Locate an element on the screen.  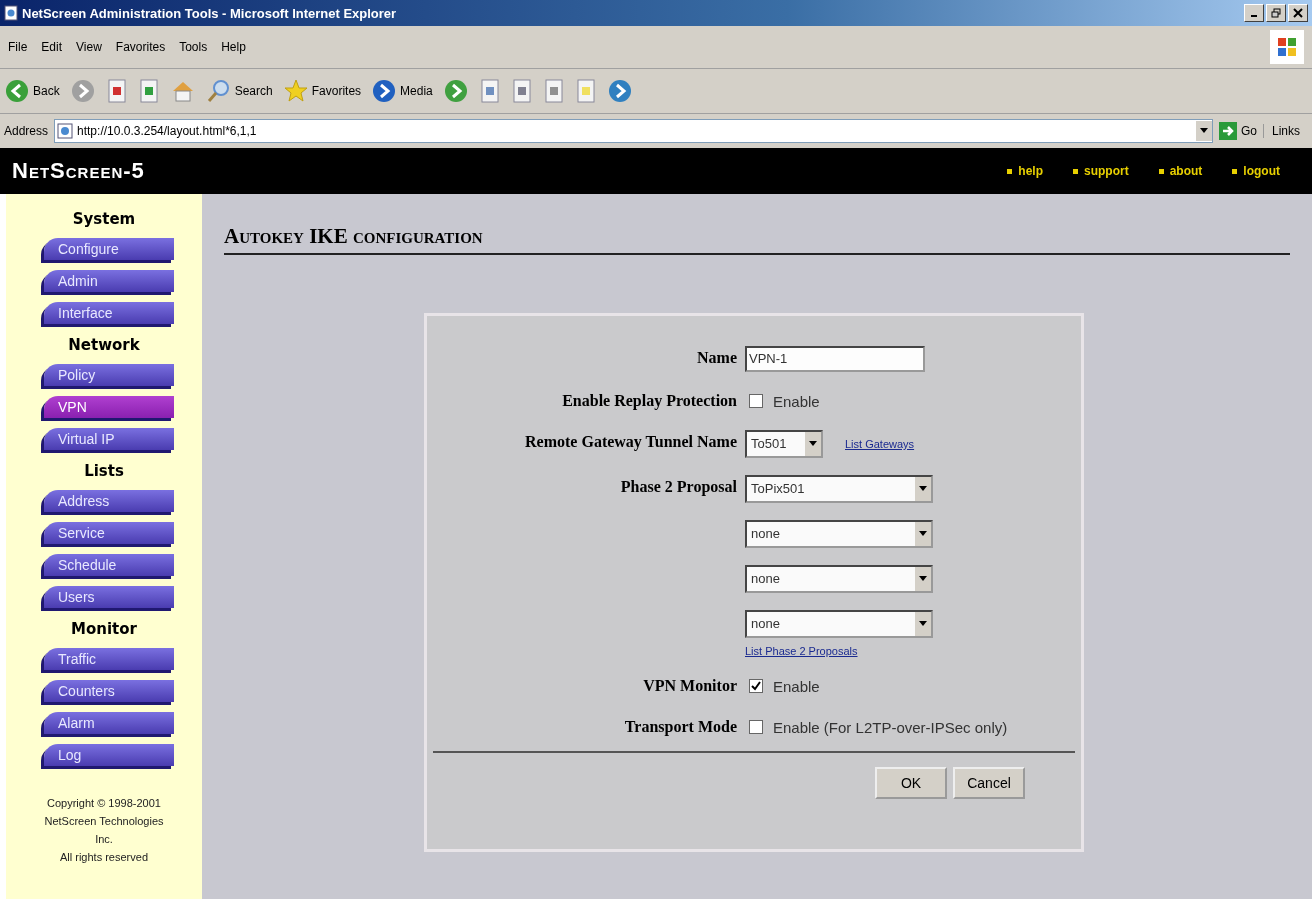
nav-button: Traffic is located at coordinates (109, 659).